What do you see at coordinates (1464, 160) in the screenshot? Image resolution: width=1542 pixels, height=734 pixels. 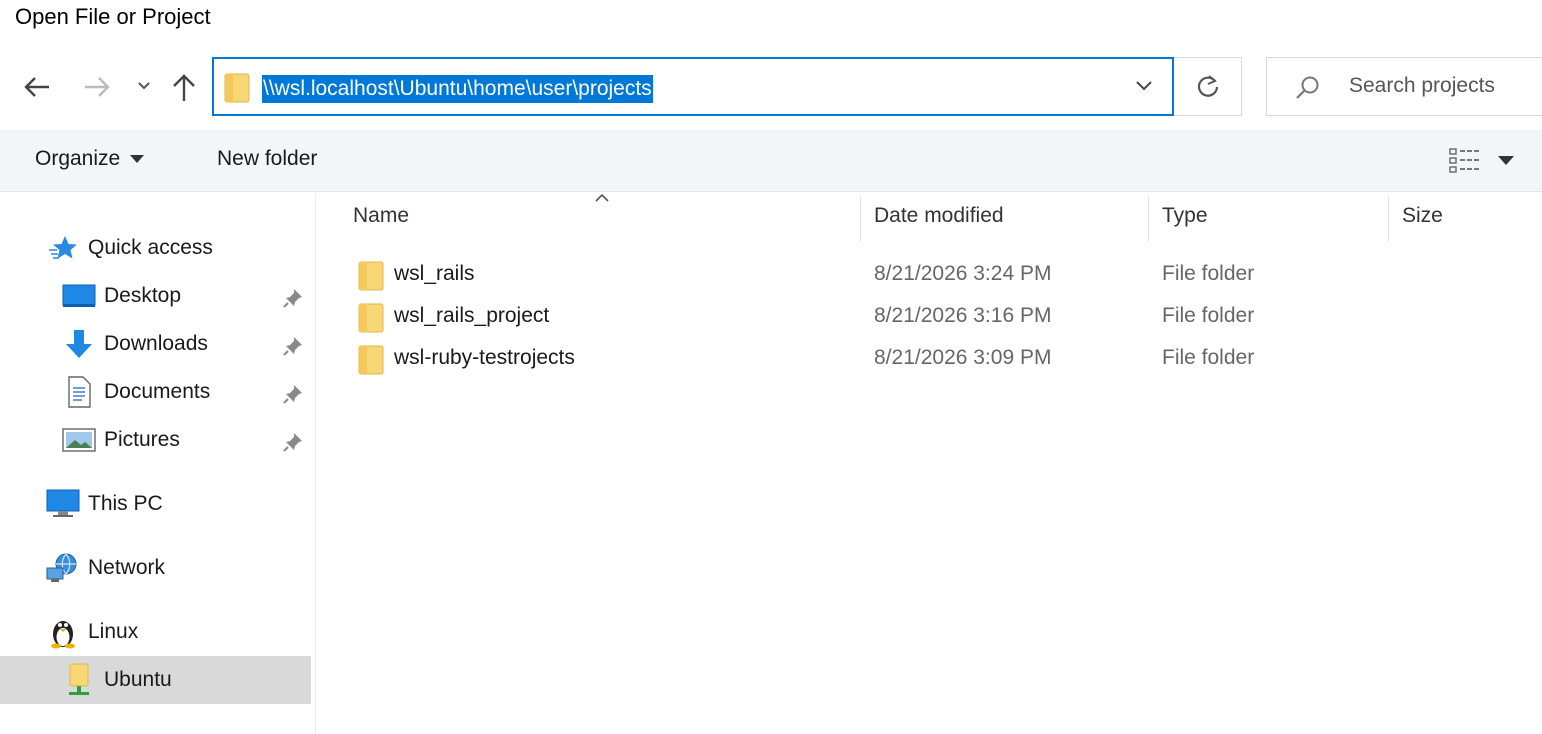 I see `details-view-icon` at bounding box center [1464, 160].